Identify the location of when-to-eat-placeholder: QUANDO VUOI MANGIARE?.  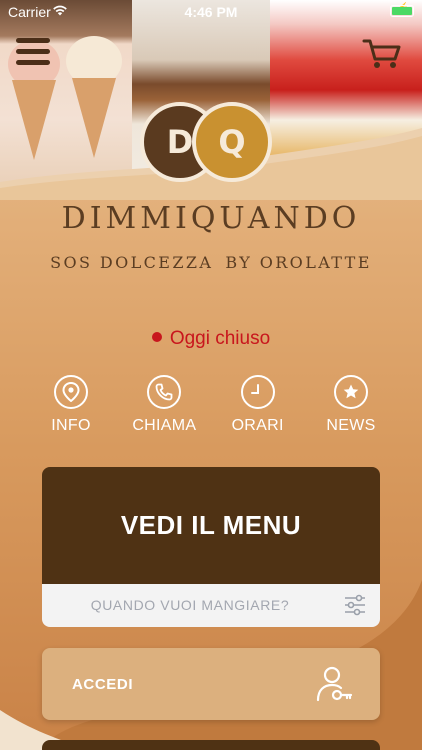
(190, 605).